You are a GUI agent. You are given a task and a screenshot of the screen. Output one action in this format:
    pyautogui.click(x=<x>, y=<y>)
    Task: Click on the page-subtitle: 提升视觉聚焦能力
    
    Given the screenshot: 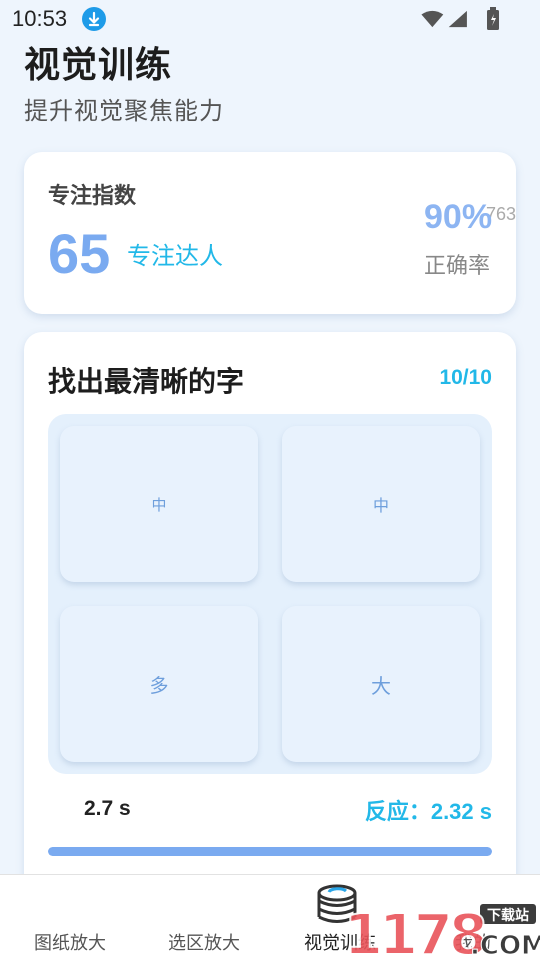 What is the action you would take?
    pyautogui.click(x=124, y=111)
    